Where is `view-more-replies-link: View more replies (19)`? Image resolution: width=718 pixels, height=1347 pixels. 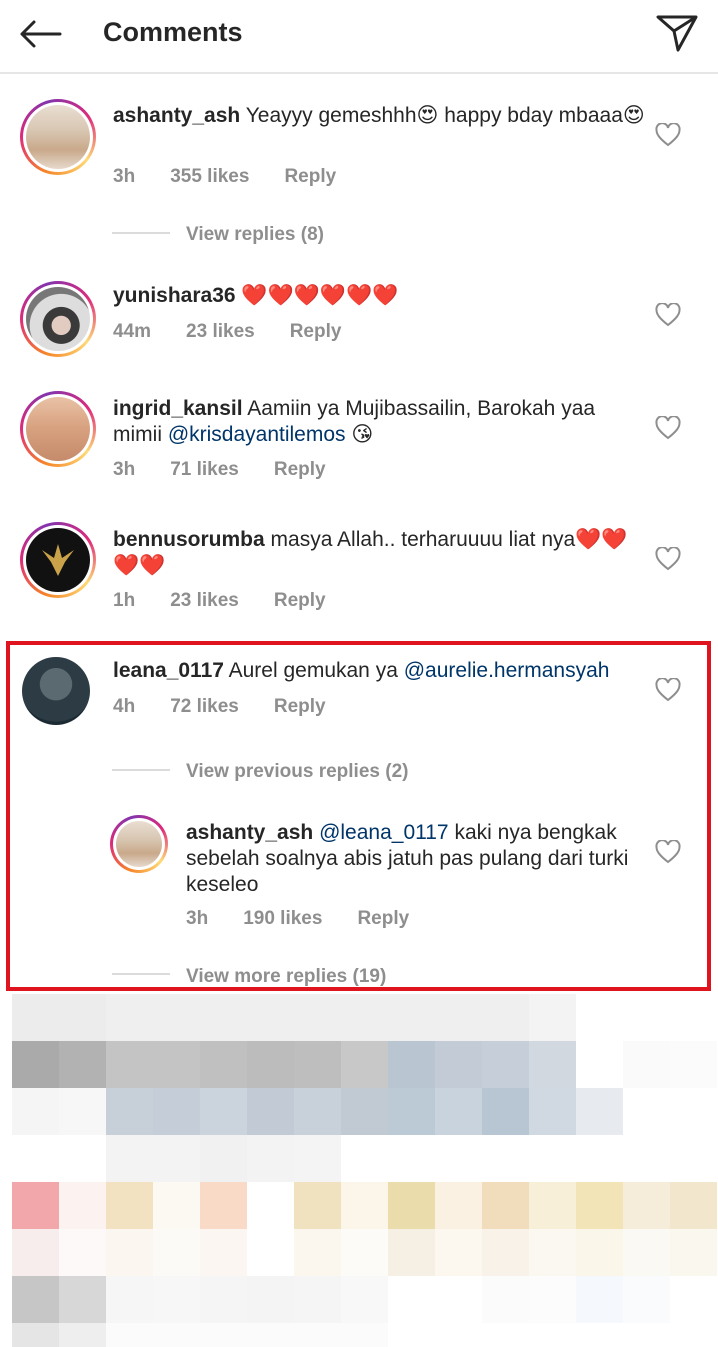 view-more-replies-link: View more replies (19) is located at coordinates (286, 977).